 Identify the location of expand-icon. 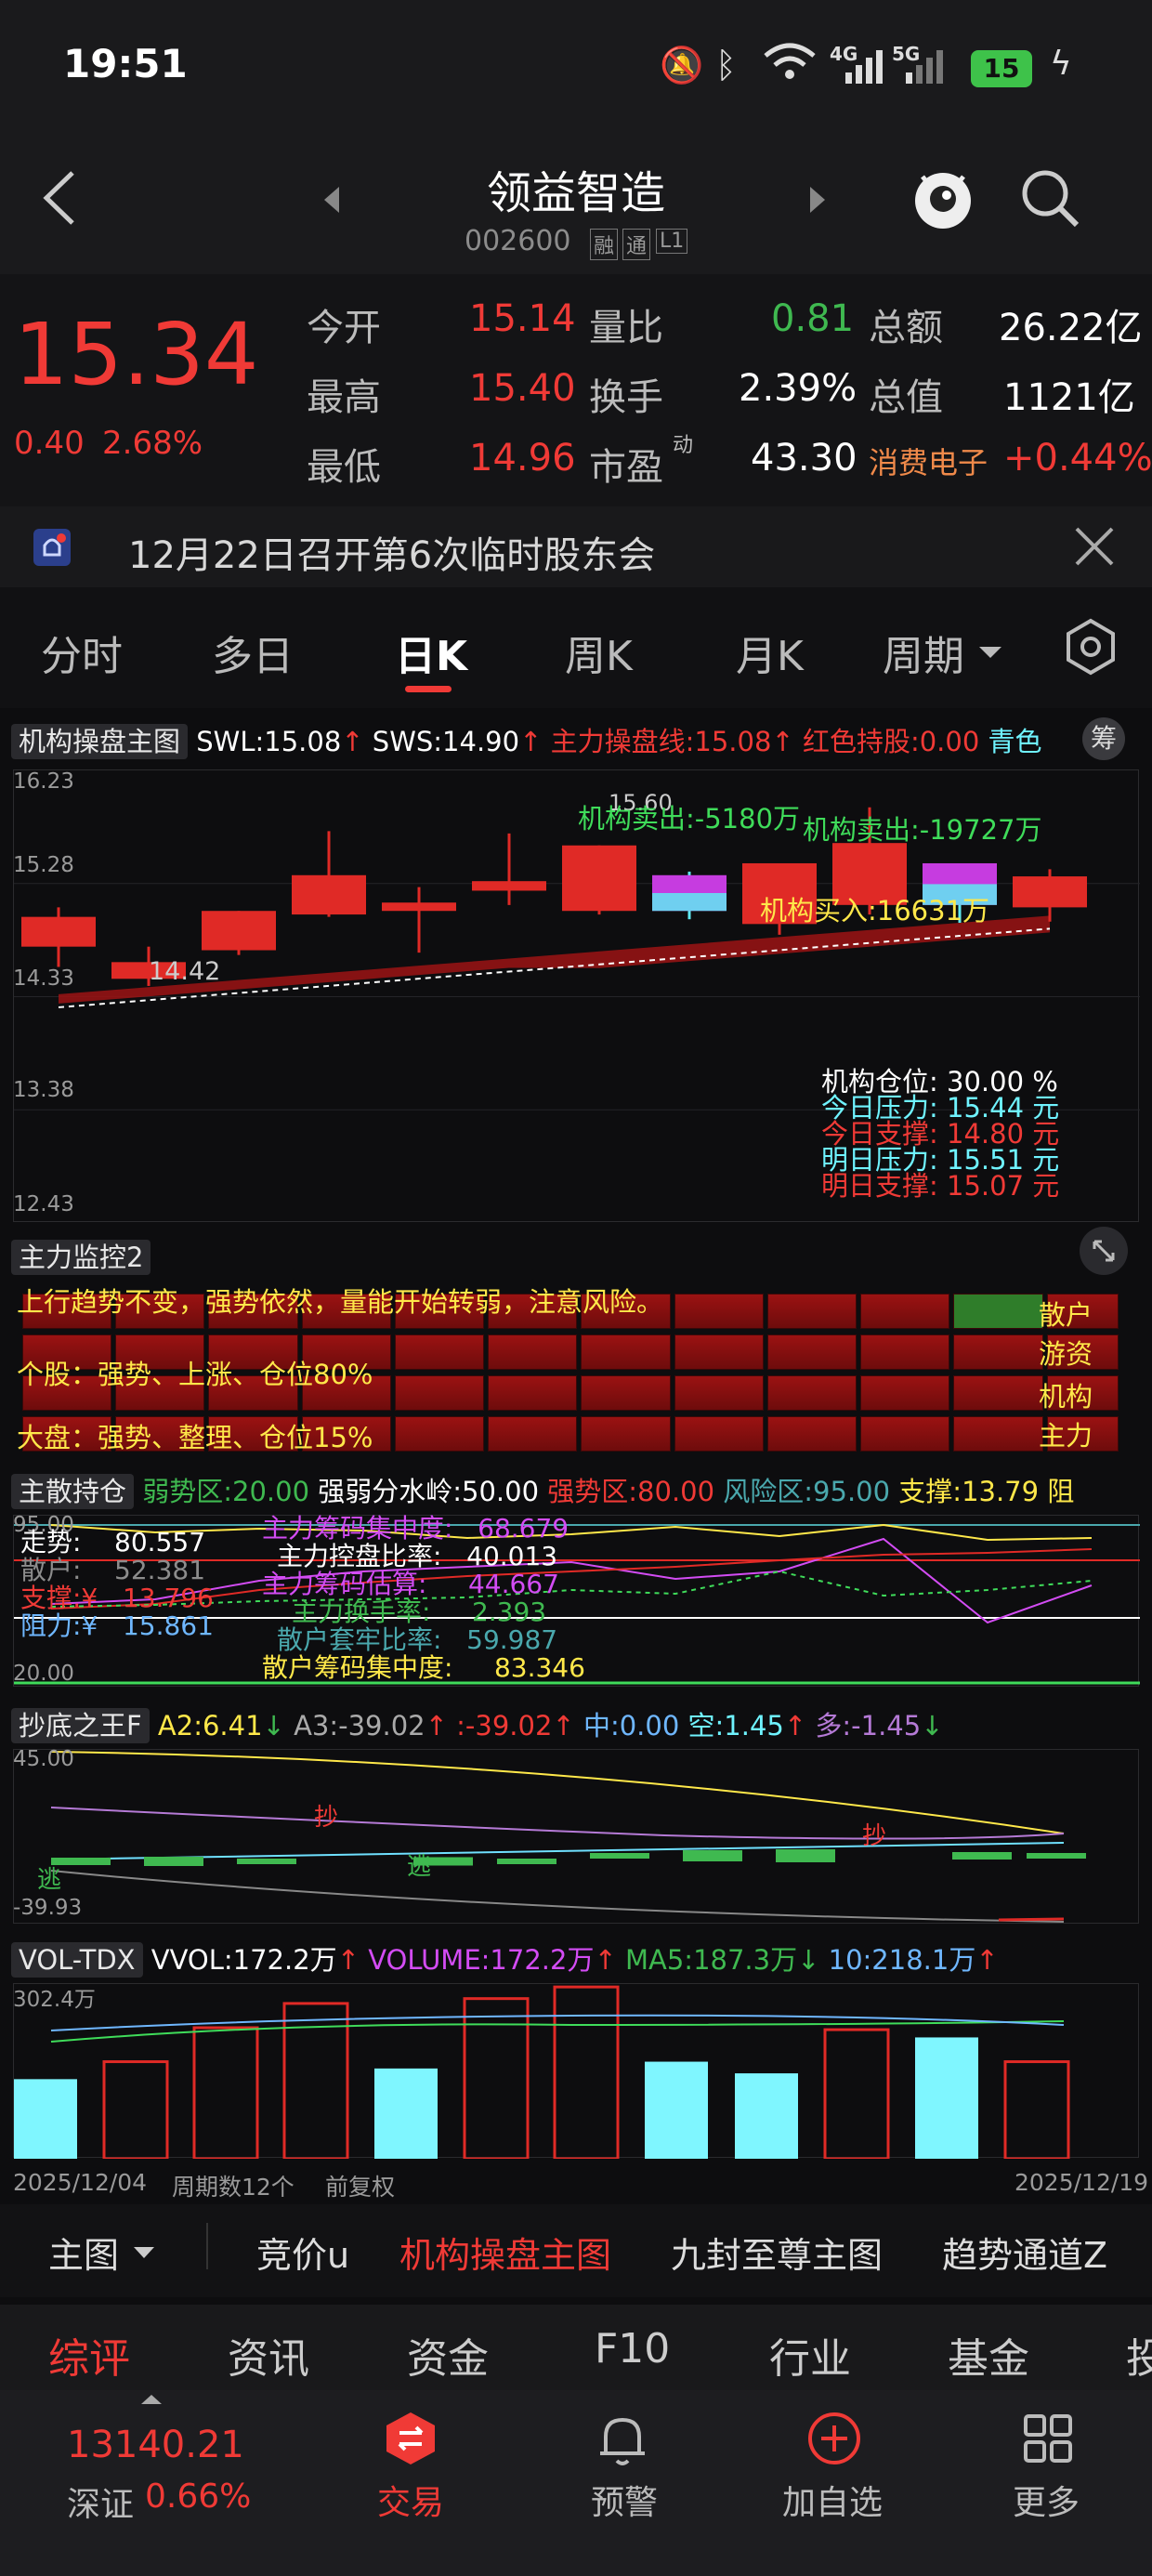
(1104, 1251).